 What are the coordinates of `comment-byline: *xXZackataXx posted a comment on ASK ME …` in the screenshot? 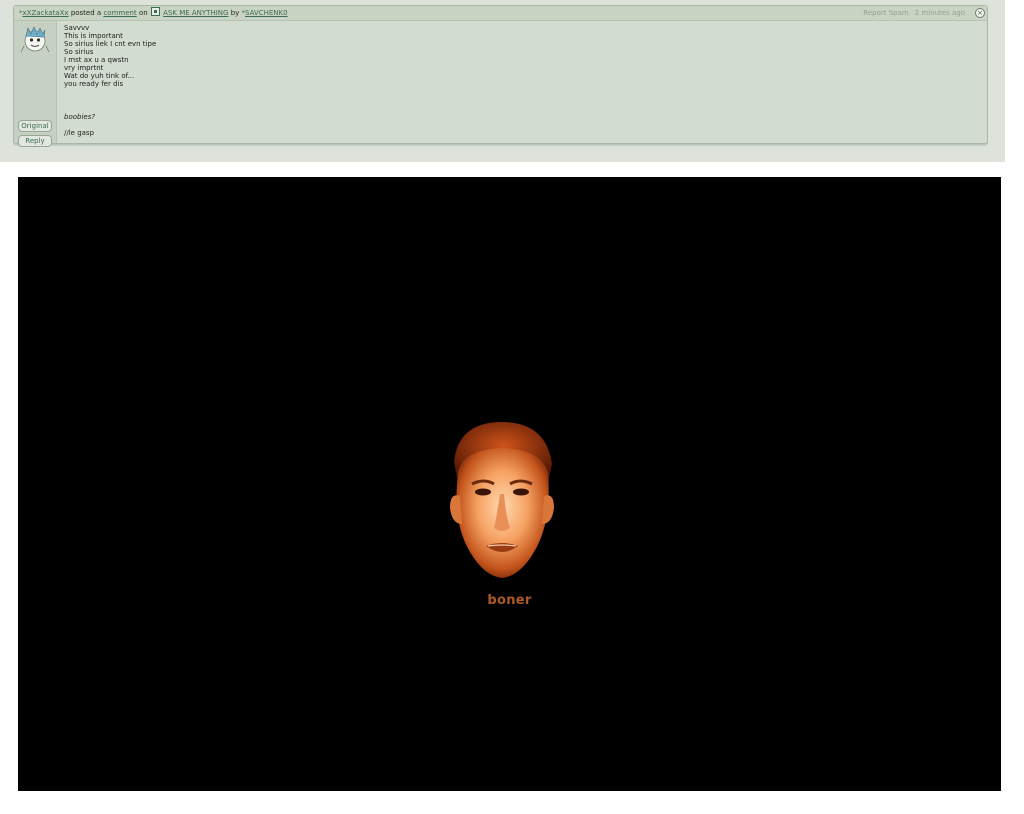 It's located at (153, 13).